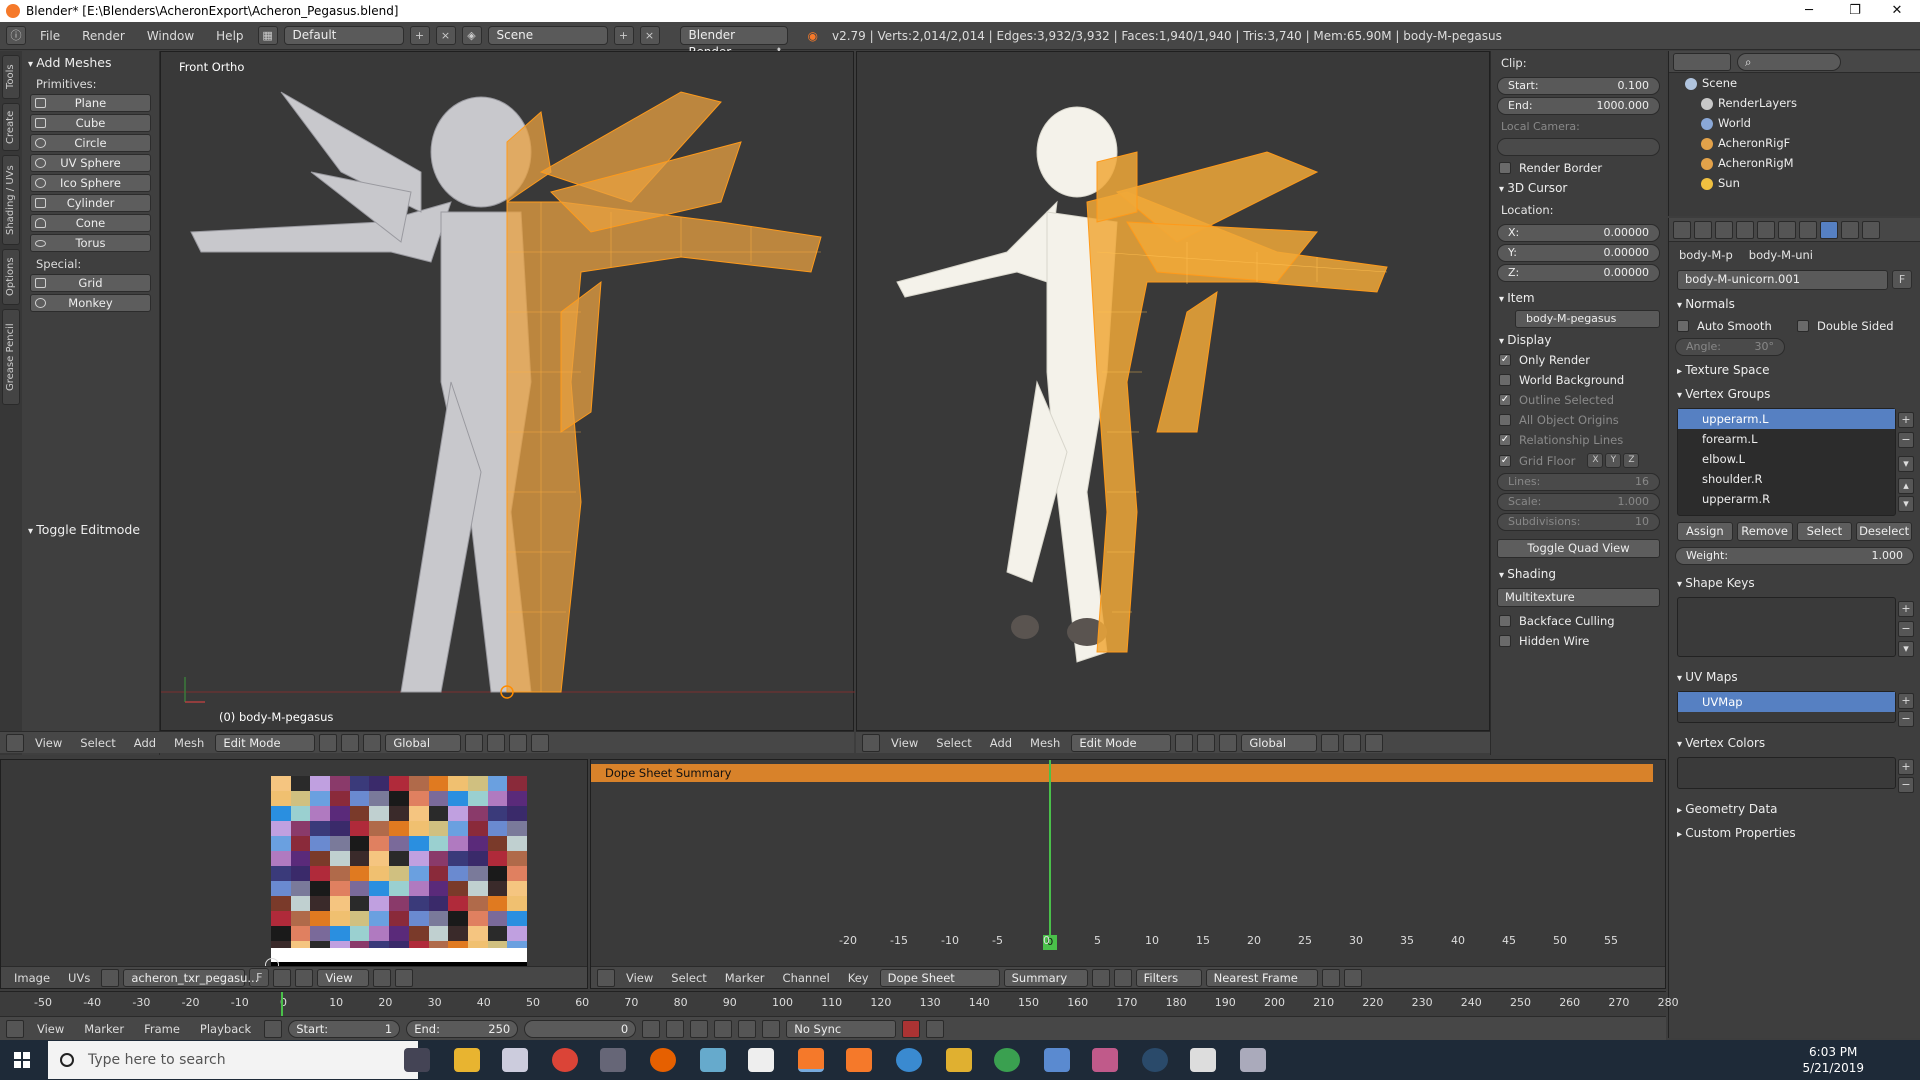 The height and width of the screenshot is (1080, 1920). Describe the element at coordinates (1871, 230) in the screenshot. I see `texture-tab-icon` at that location.